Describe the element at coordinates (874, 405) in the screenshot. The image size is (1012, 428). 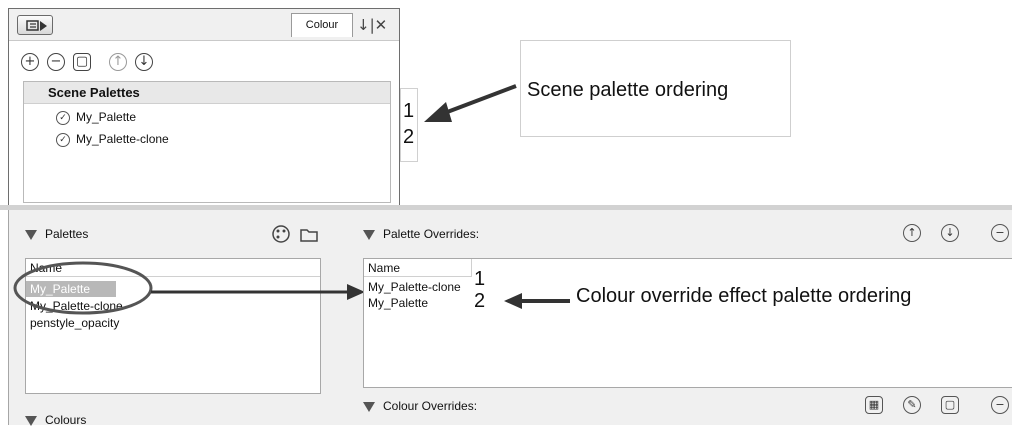
I see `grid-icon: ▦` at that location.